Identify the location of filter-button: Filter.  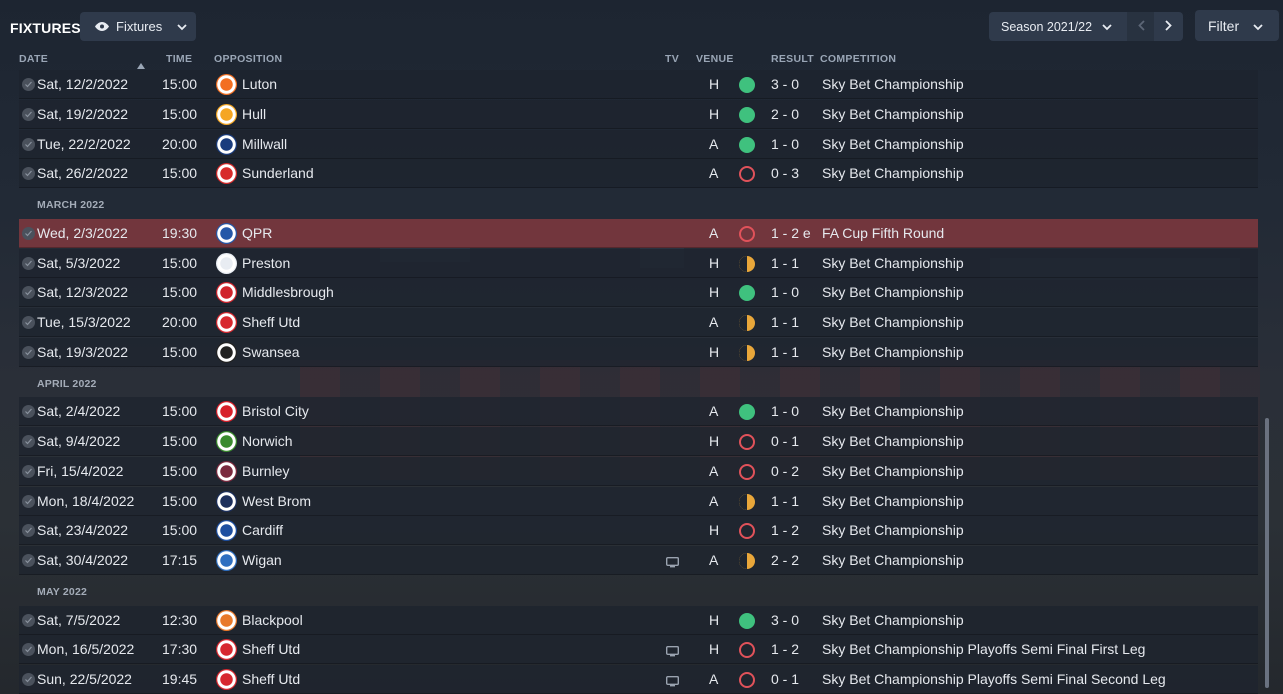
(1237, 25).